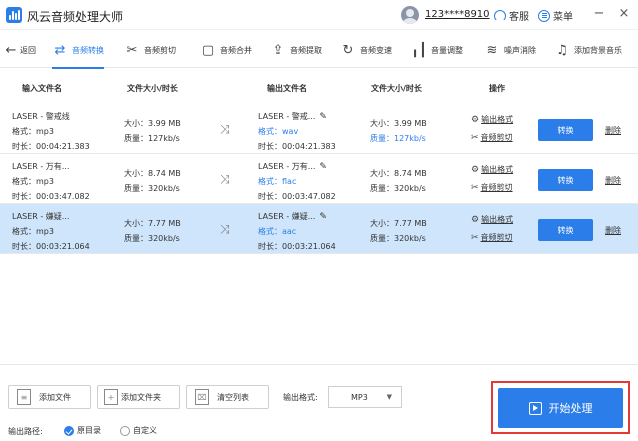 Image resolution: width=638 pixels, height=441 pixels. I want to click on add-folder-label: 添加文件夹, so click(141, 397).